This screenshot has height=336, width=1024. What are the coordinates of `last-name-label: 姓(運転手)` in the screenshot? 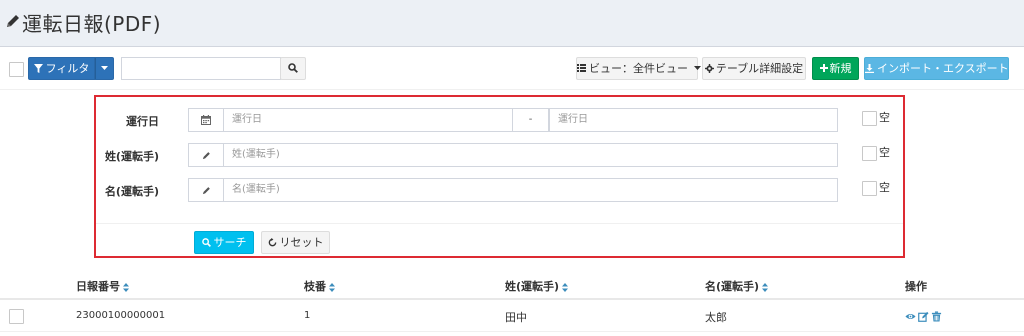 It's located at (131, 156).